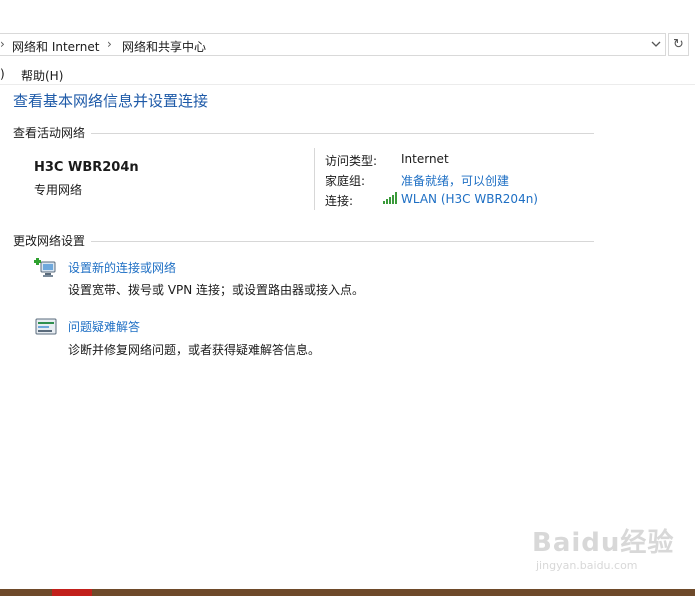  I want to click on network-type: 专用网络, so click(58, 190).